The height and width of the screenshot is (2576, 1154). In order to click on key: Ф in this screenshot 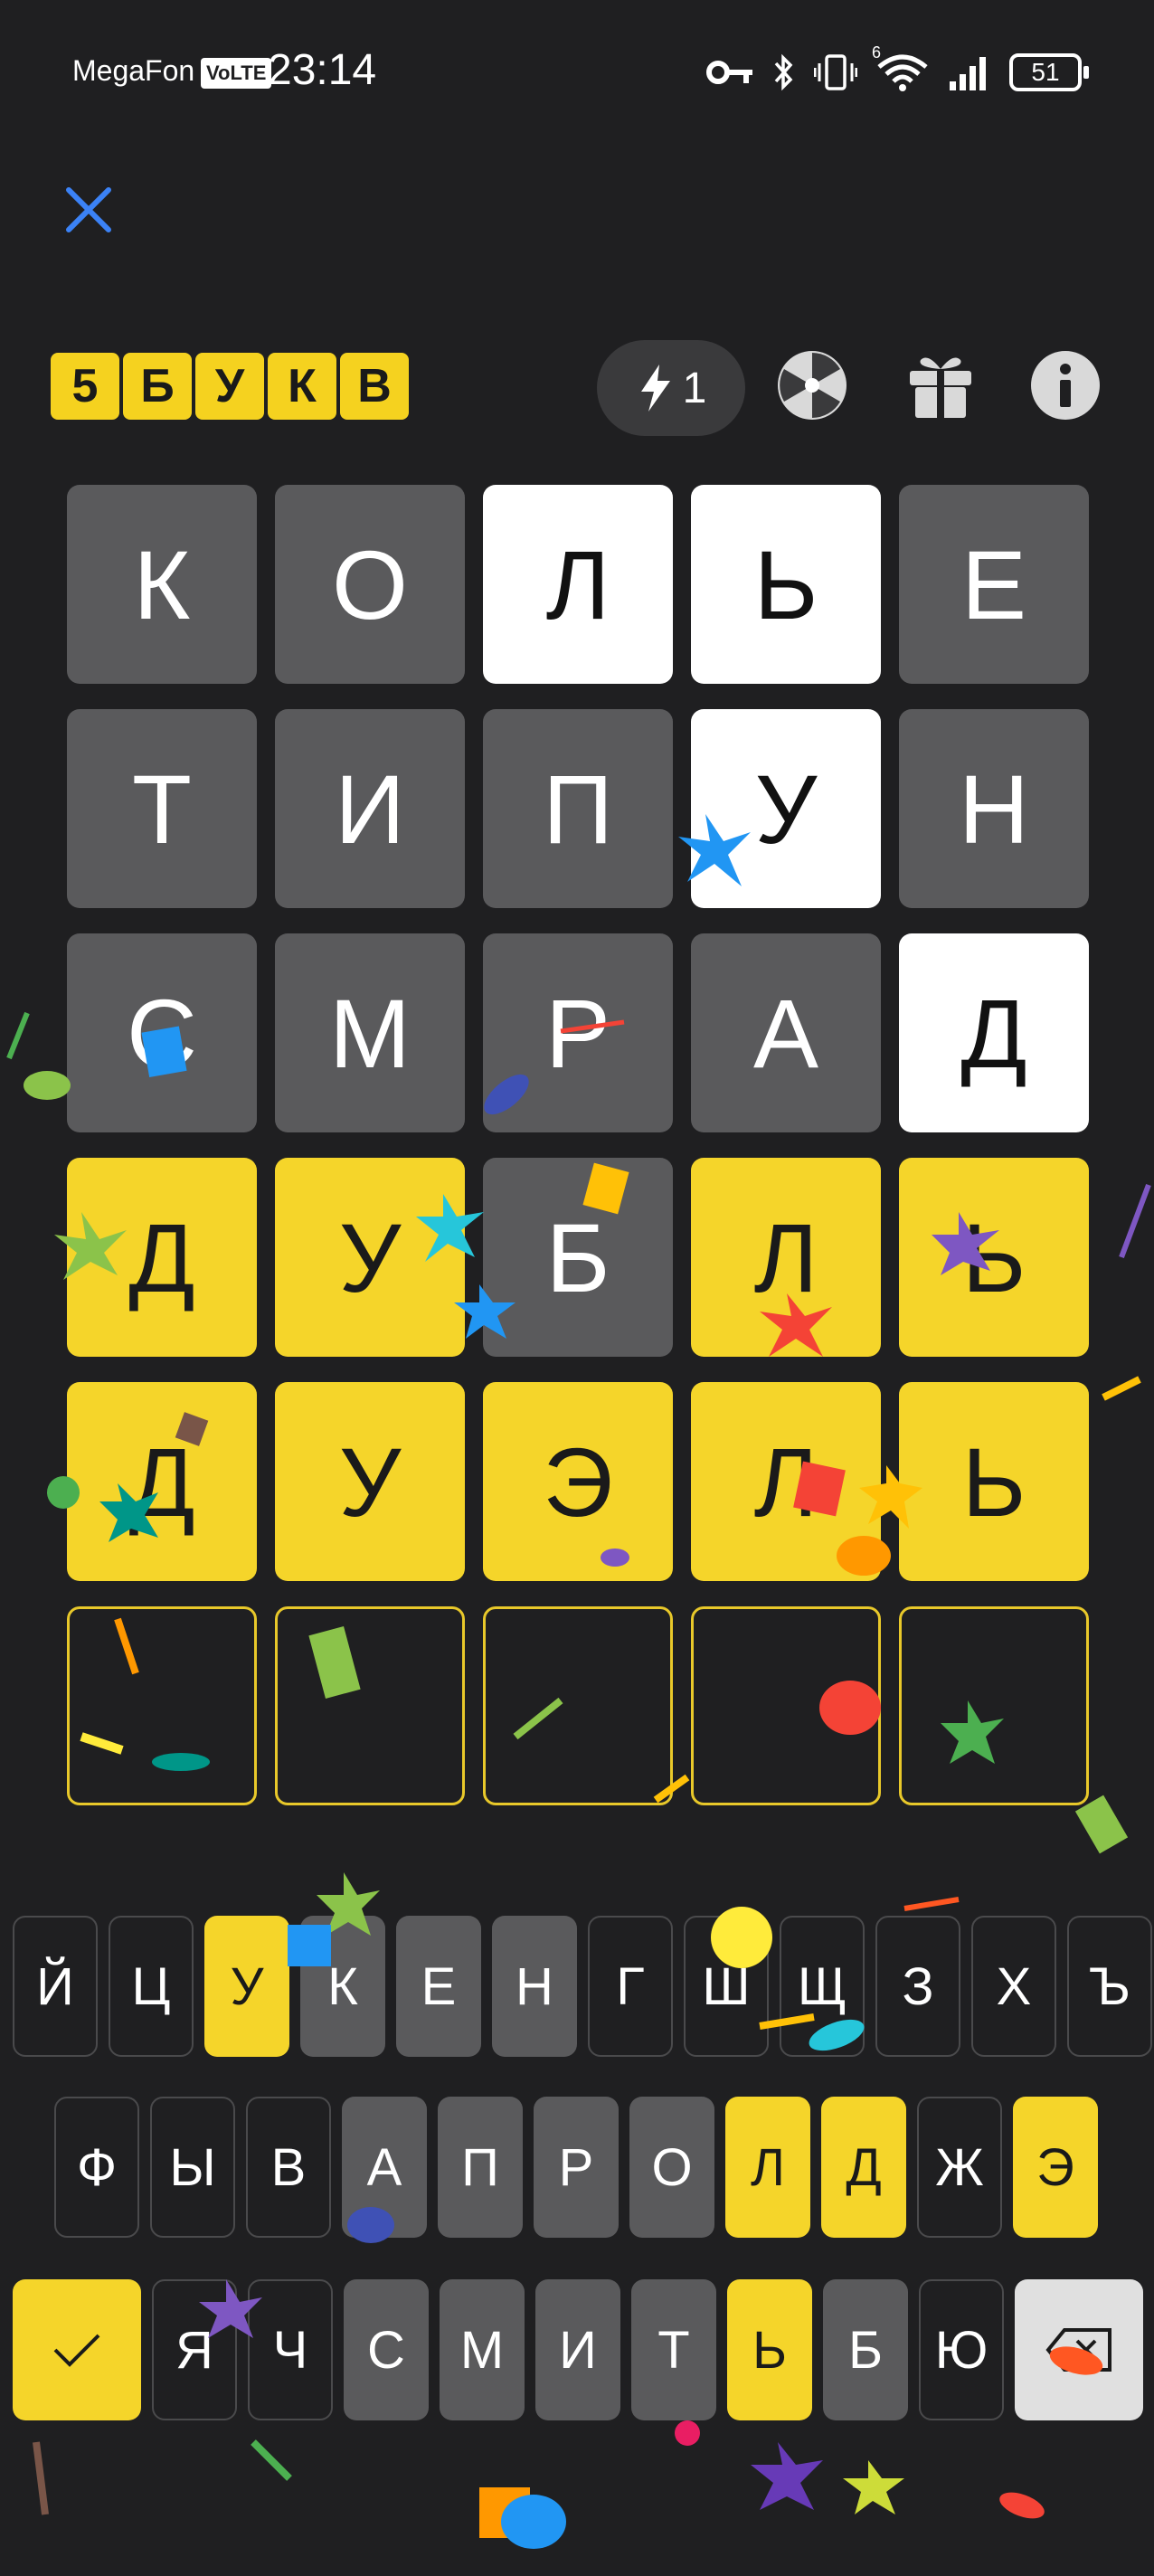, I will do `click(96, 2167)`.